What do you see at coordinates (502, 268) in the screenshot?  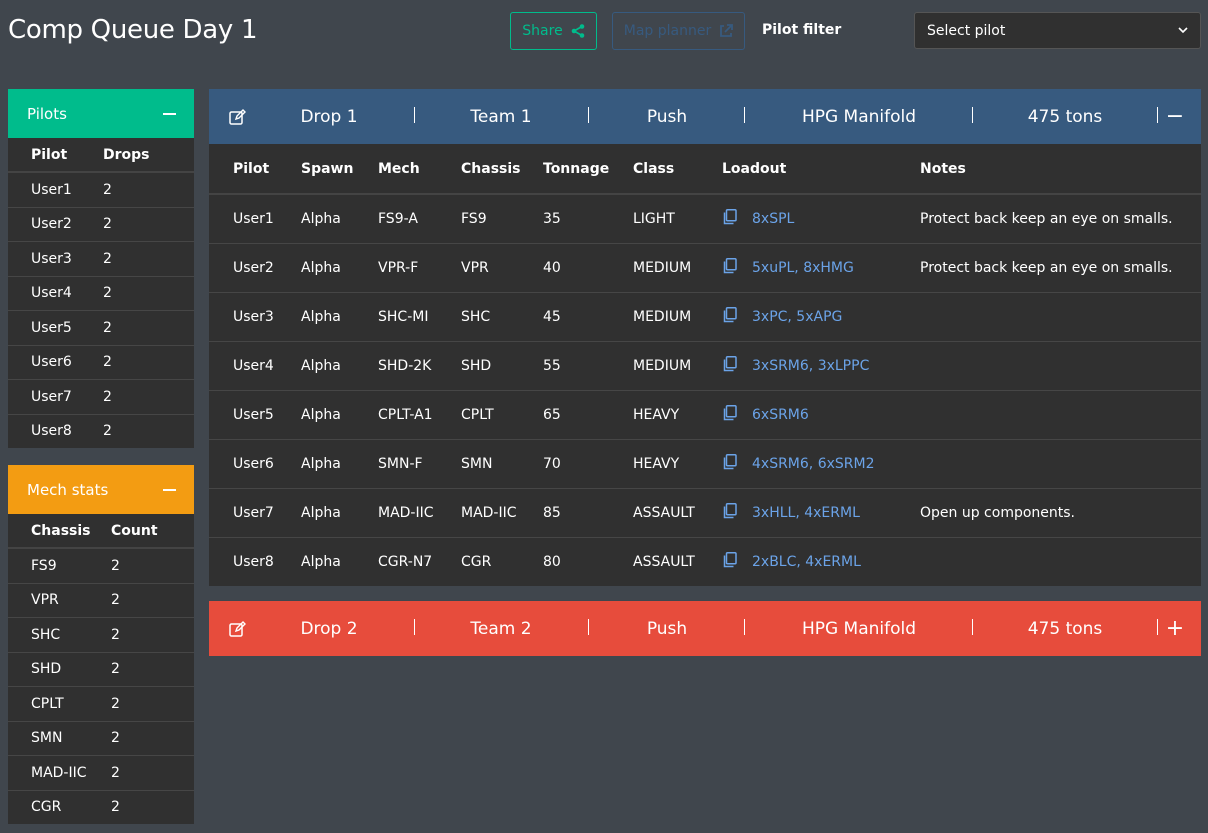 I see `cell-chassis: VPR` at bounding box center [502, 268].